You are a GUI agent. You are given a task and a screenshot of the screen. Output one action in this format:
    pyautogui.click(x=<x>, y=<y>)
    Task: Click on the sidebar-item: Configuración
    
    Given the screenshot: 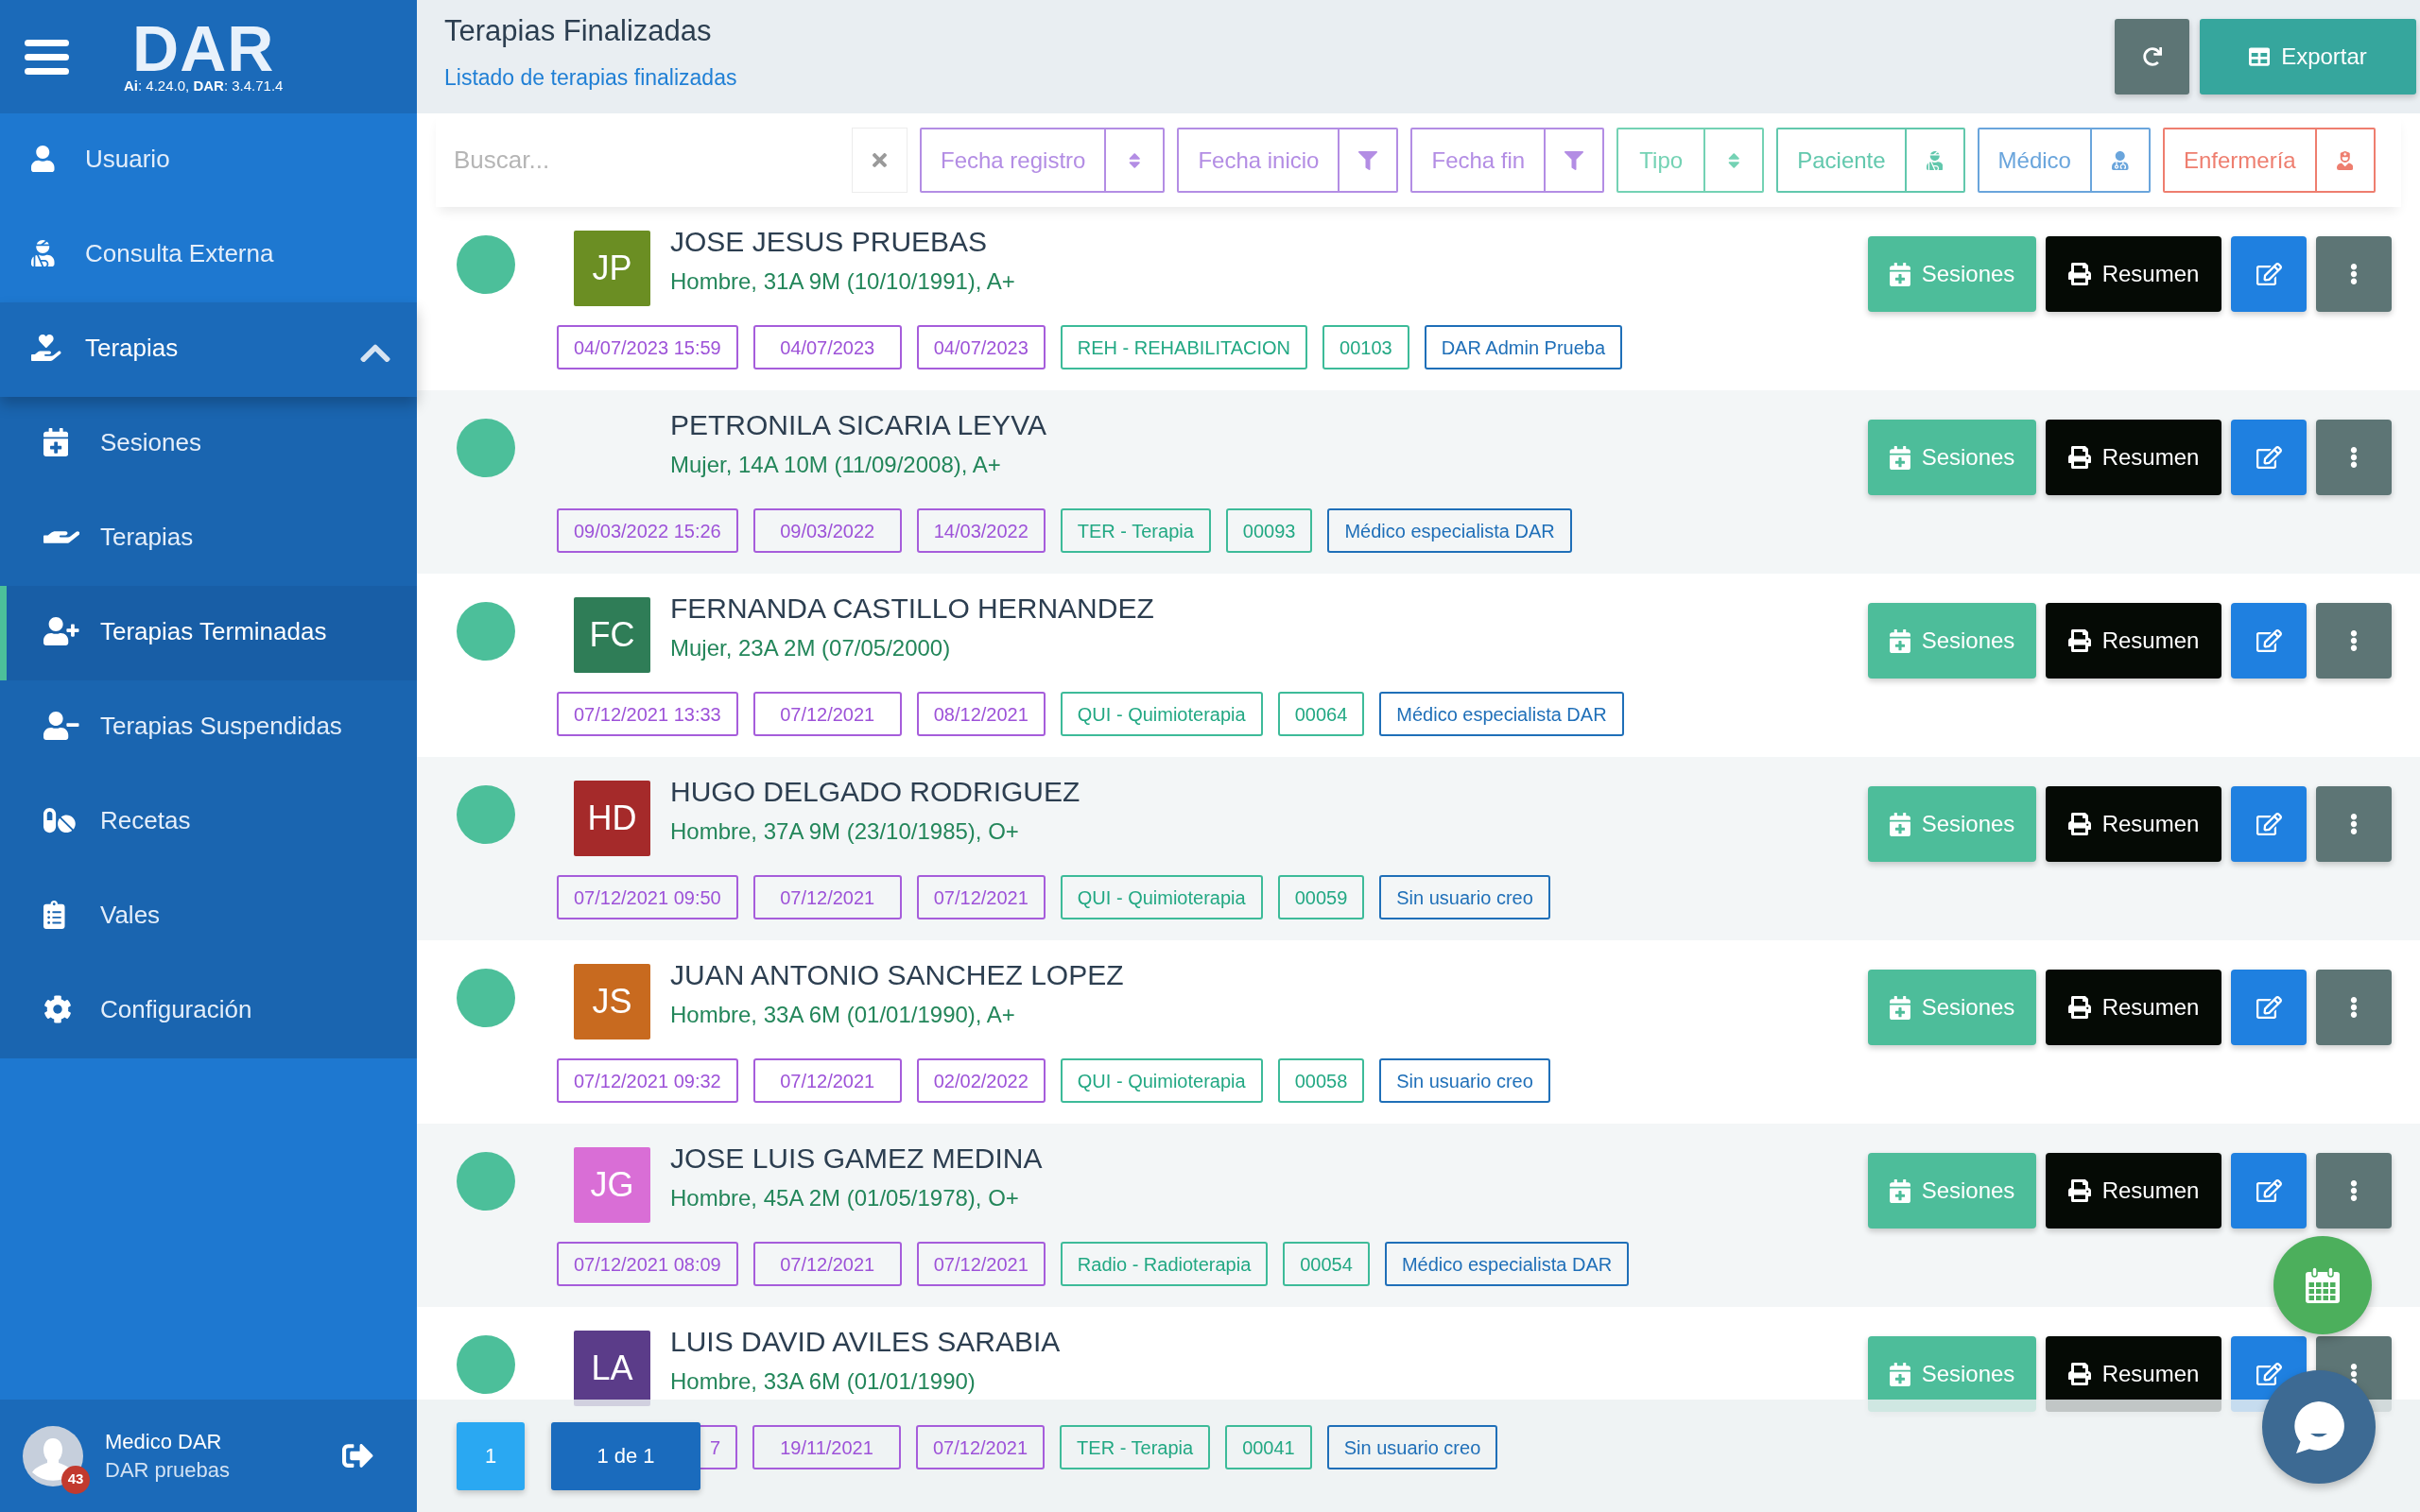 What is the action you would take?
    pyautogui.click(x=209, y=1011)
    